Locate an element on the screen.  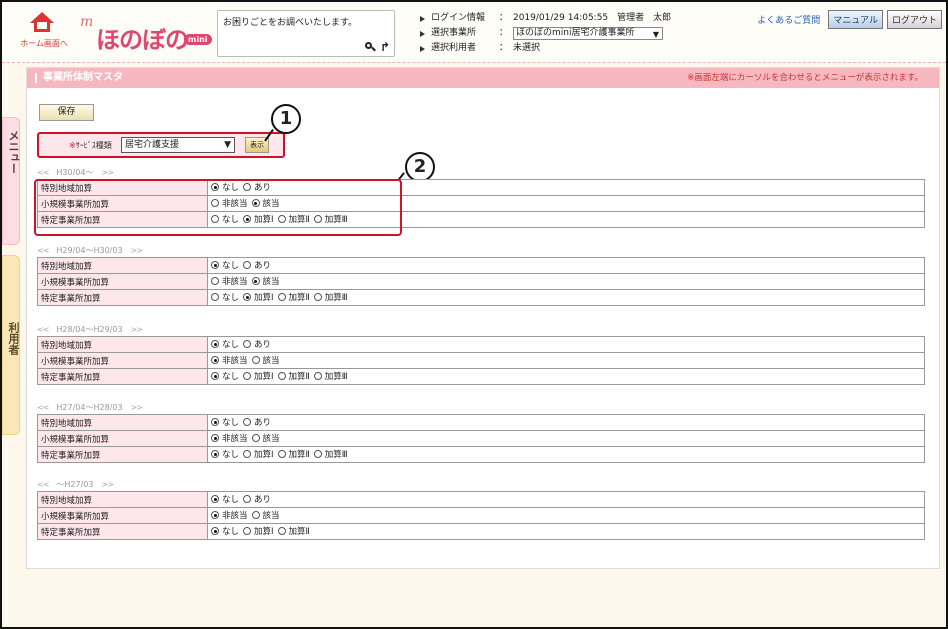
forward-arrow-icon: ↱ is located at coordinates (385, 47).